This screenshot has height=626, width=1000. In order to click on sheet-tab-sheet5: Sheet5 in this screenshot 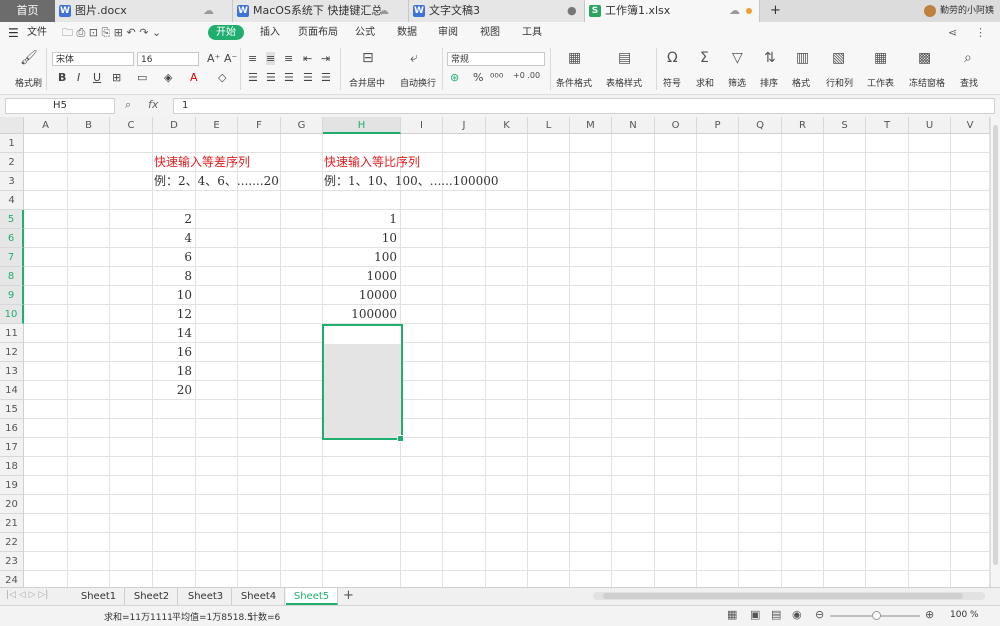, I will do `click(312, 596)`.